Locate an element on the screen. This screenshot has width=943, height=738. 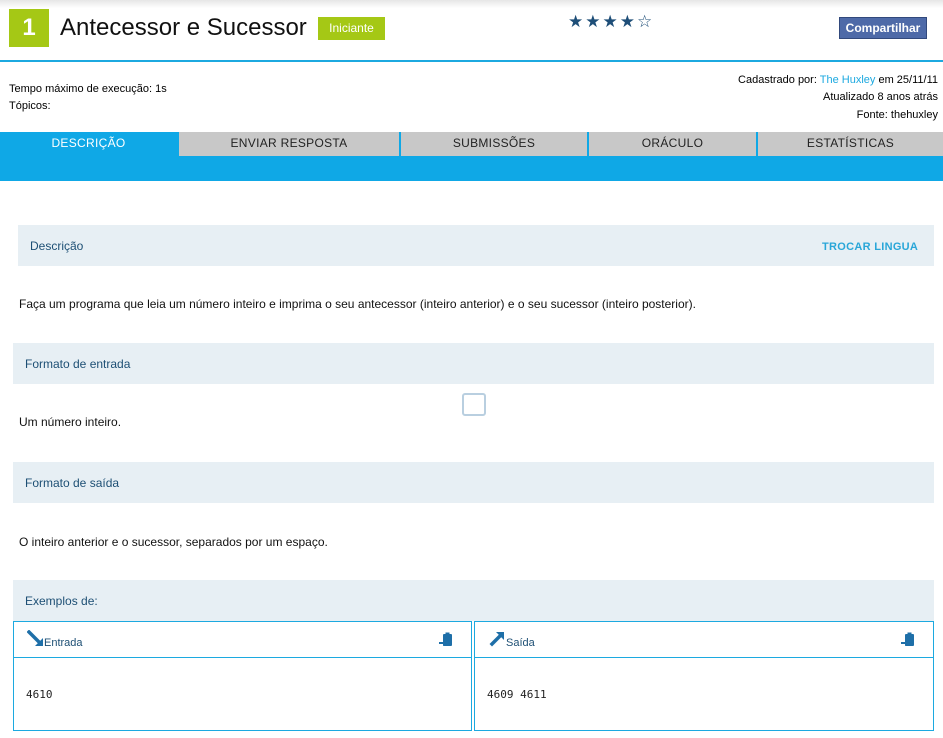
input-format-text: Um número inteiro. is located at coordinates (70, 422).